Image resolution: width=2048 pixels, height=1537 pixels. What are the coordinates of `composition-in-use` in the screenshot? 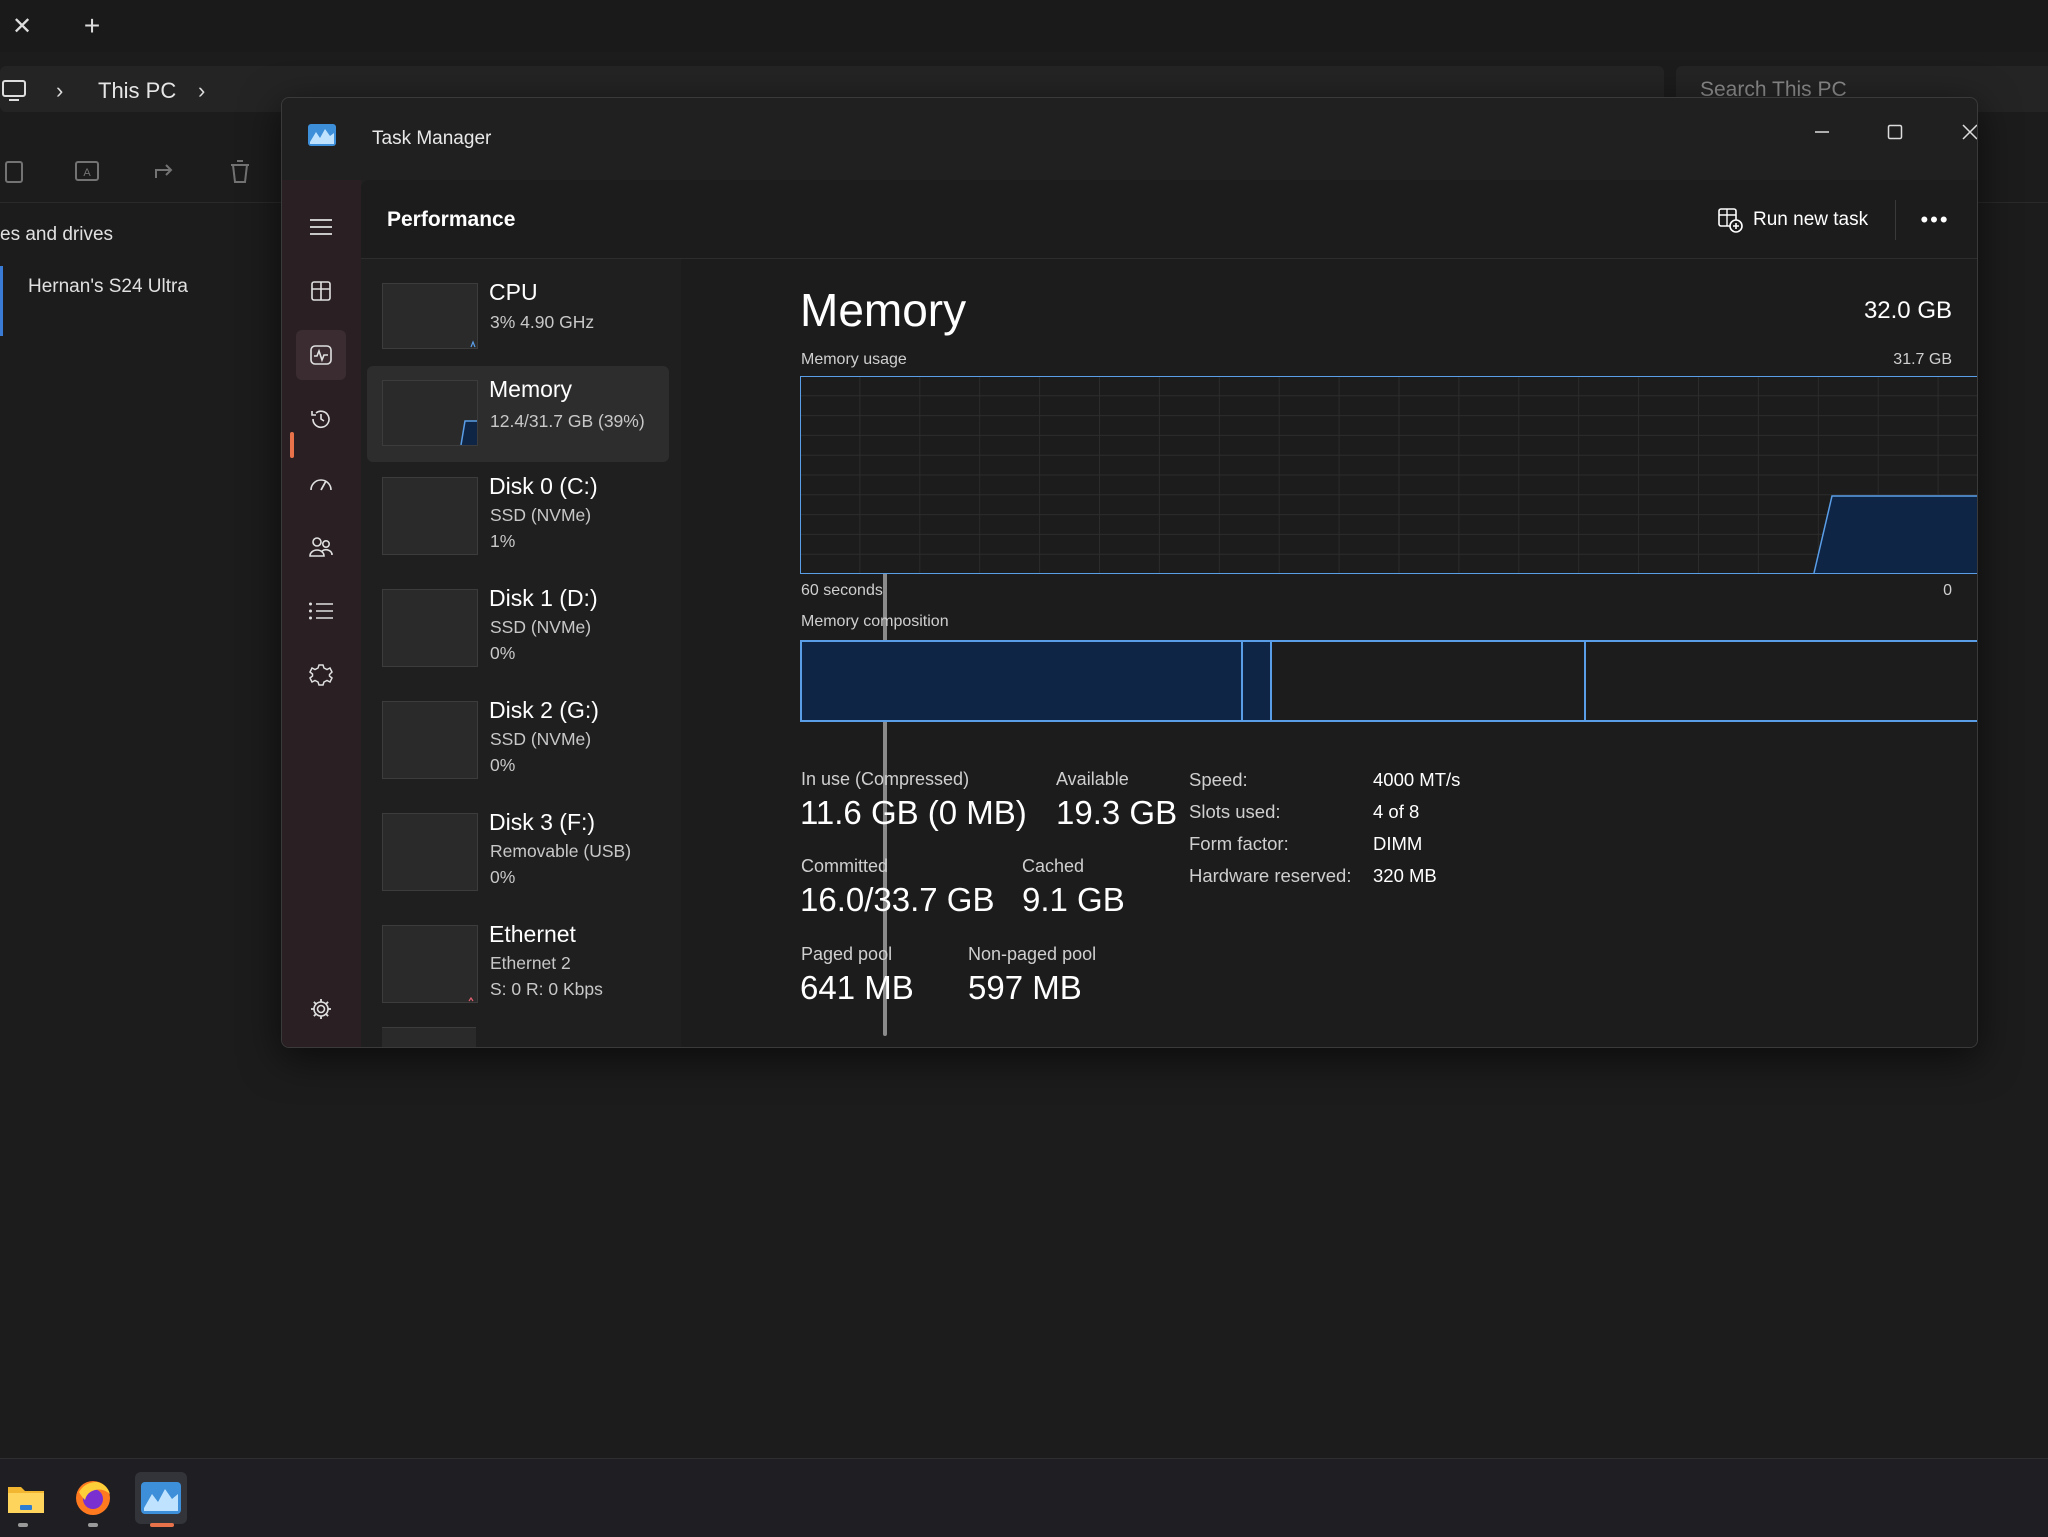 It's located at (1022, 681).